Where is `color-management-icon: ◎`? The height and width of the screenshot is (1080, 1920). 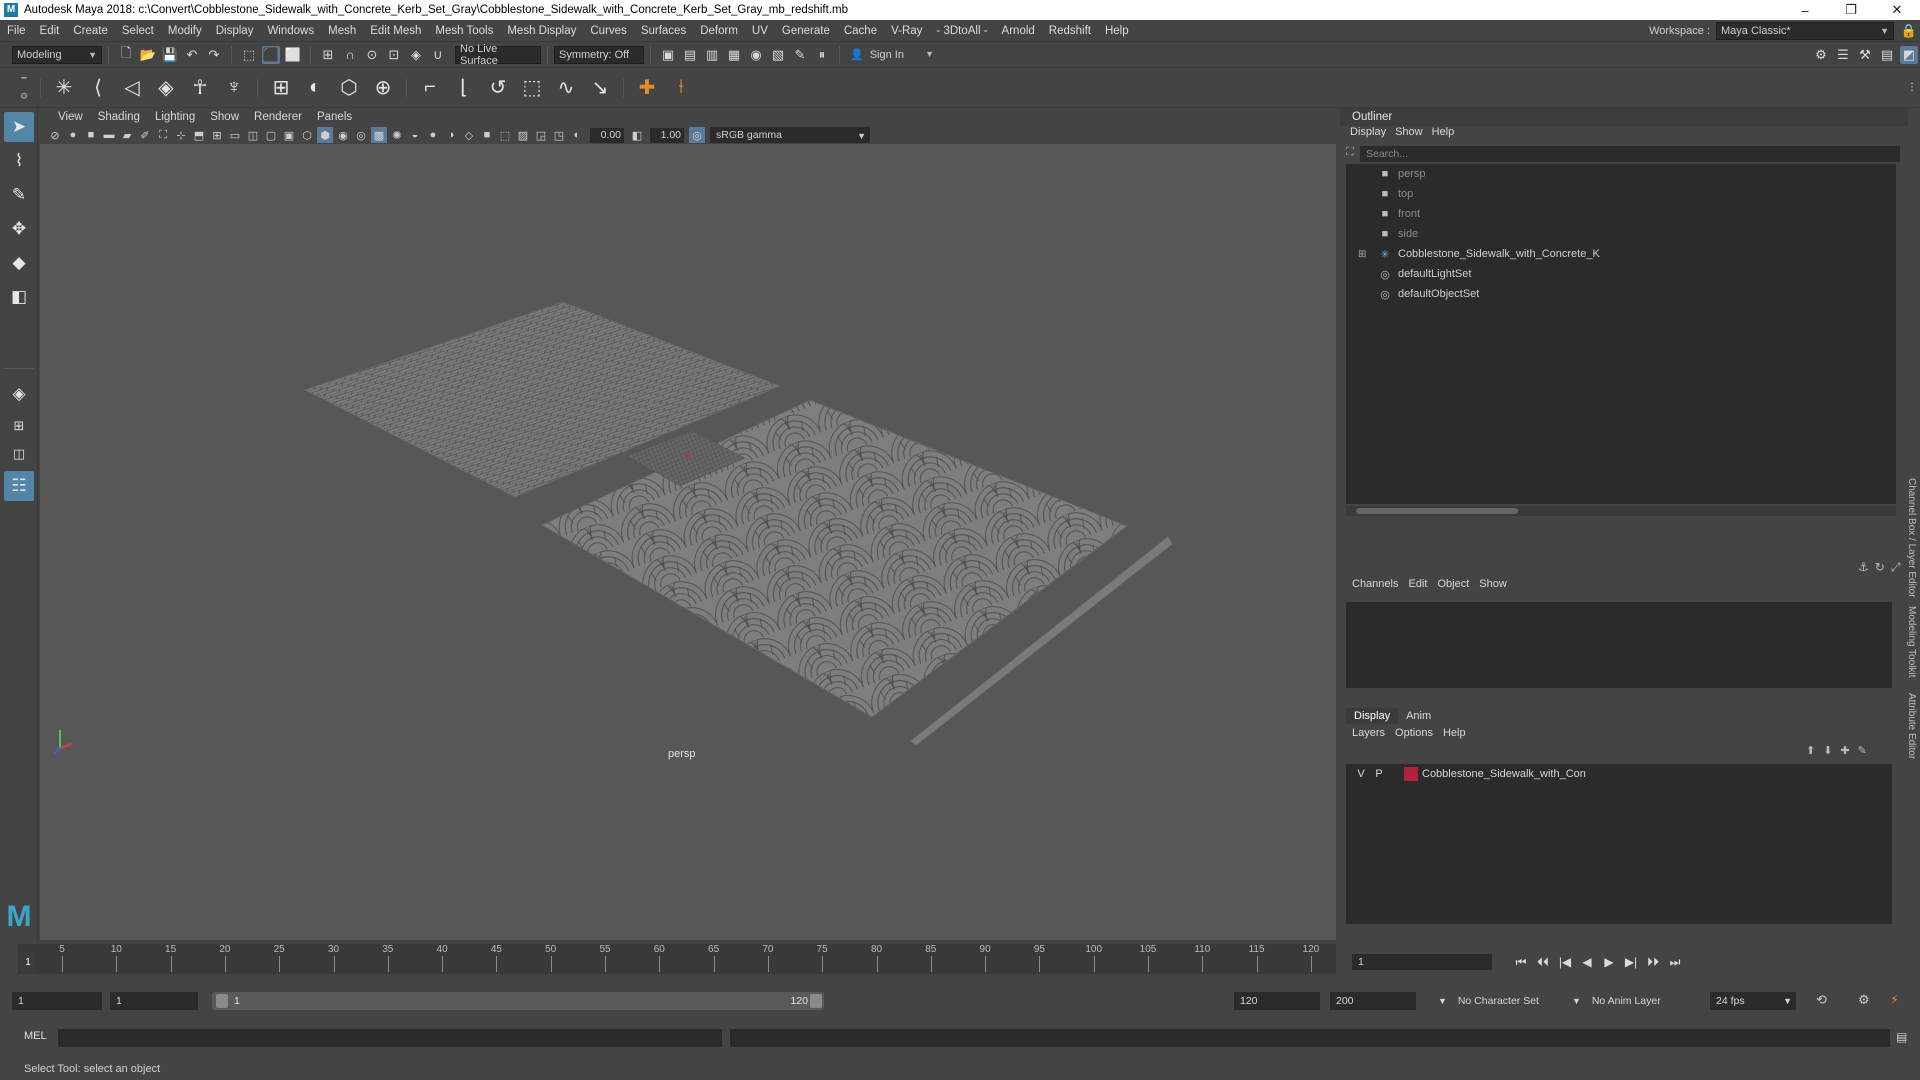 color-management-icon: ◎ is located at coordinates (697, 135).